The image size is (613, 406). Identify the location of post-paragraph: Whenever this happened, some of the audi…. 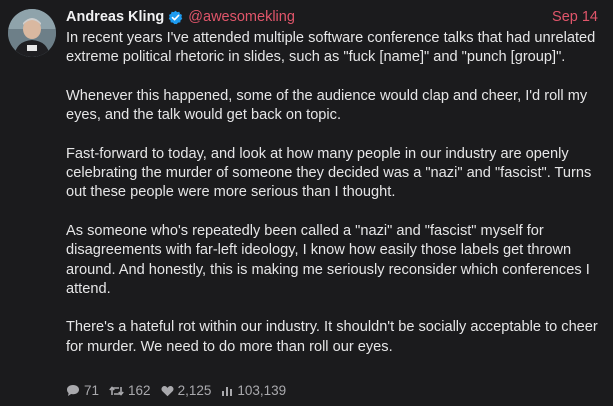
(327, 105).